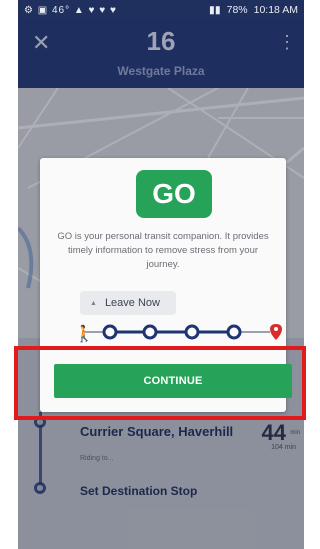 The image size is (320, 549). Describe the element at coordinates (174, 194) in the screenshot. I see `go-logo: GO` at that location.